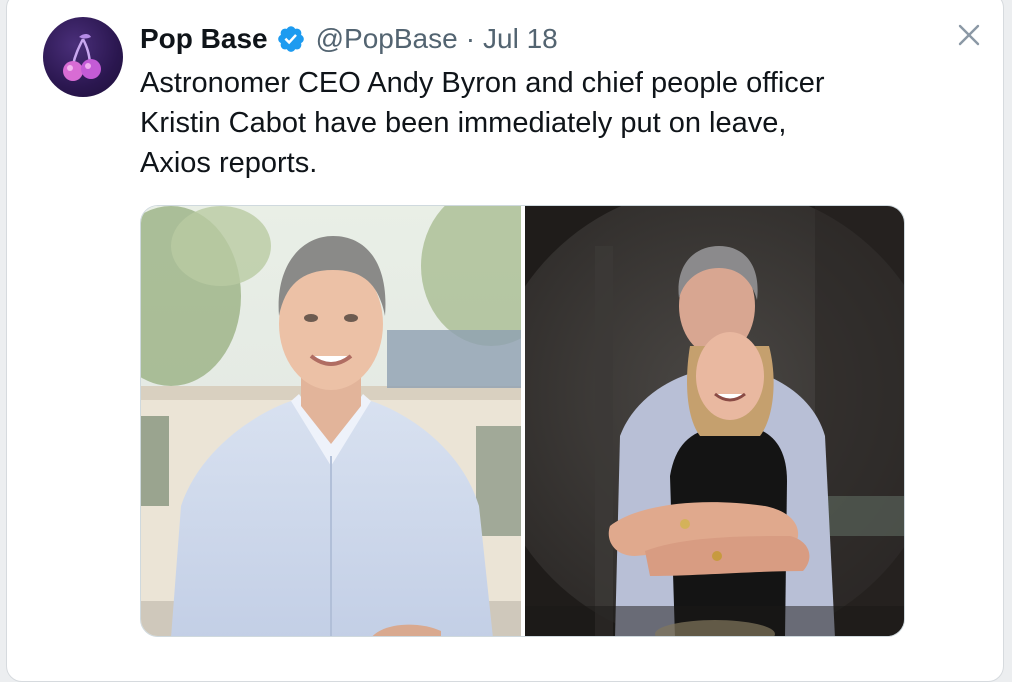  I want to click on tweet-text-line: Axios reports., so click(229, 163).